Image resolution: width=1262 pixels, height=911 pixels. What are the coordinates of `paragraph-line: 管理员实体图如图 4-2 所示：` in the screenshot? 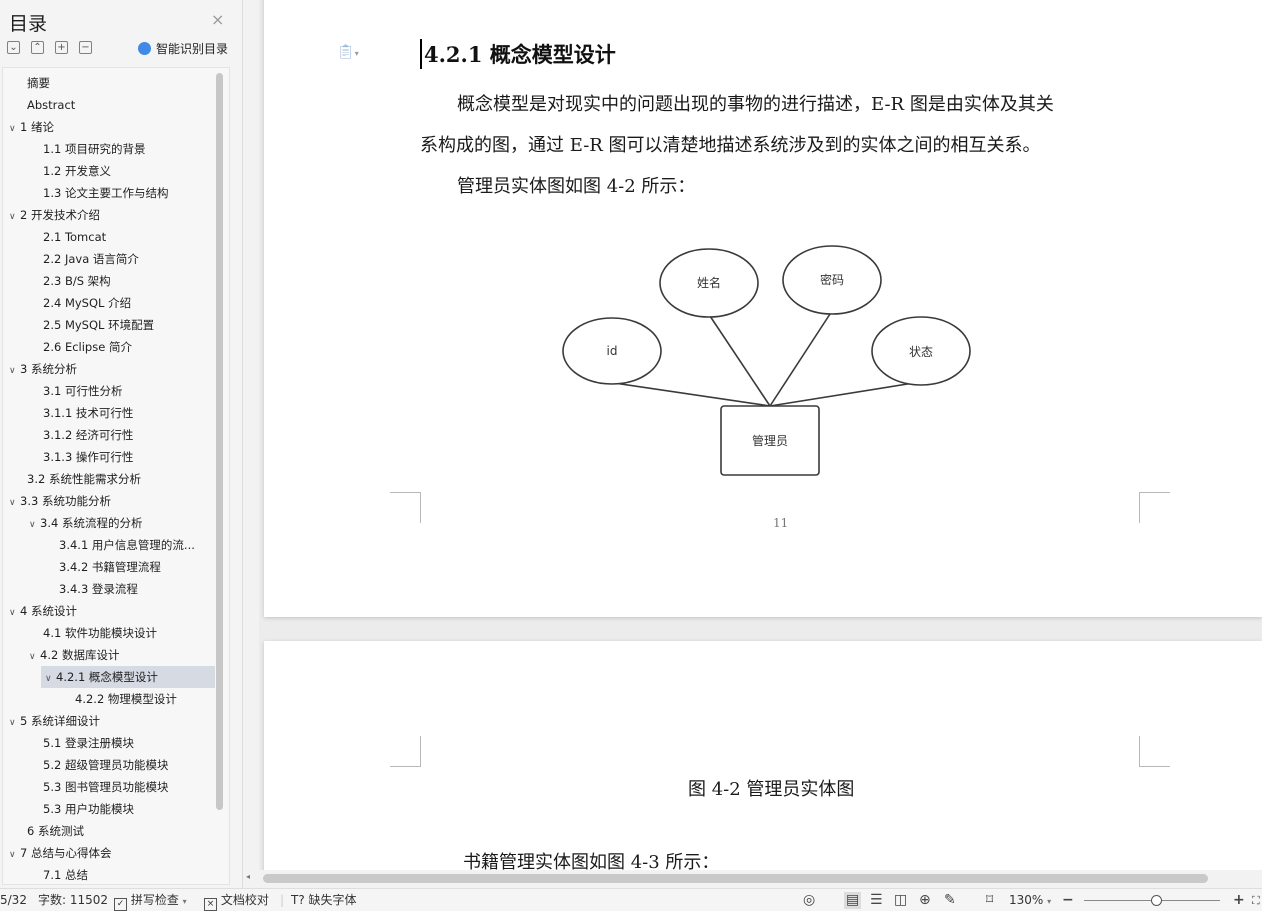 It's located at (576, 186).